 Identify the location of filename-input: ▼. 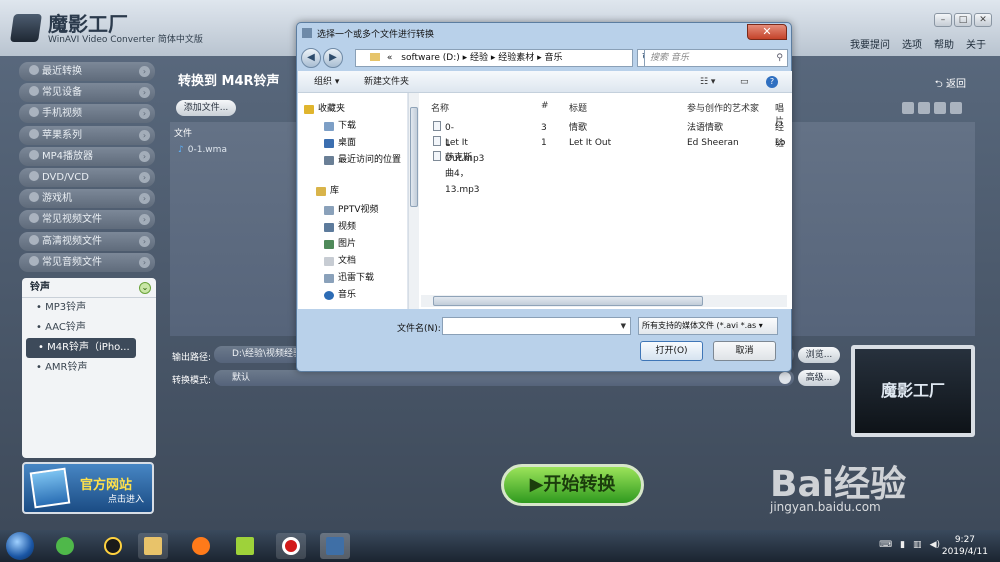
(536, 326).